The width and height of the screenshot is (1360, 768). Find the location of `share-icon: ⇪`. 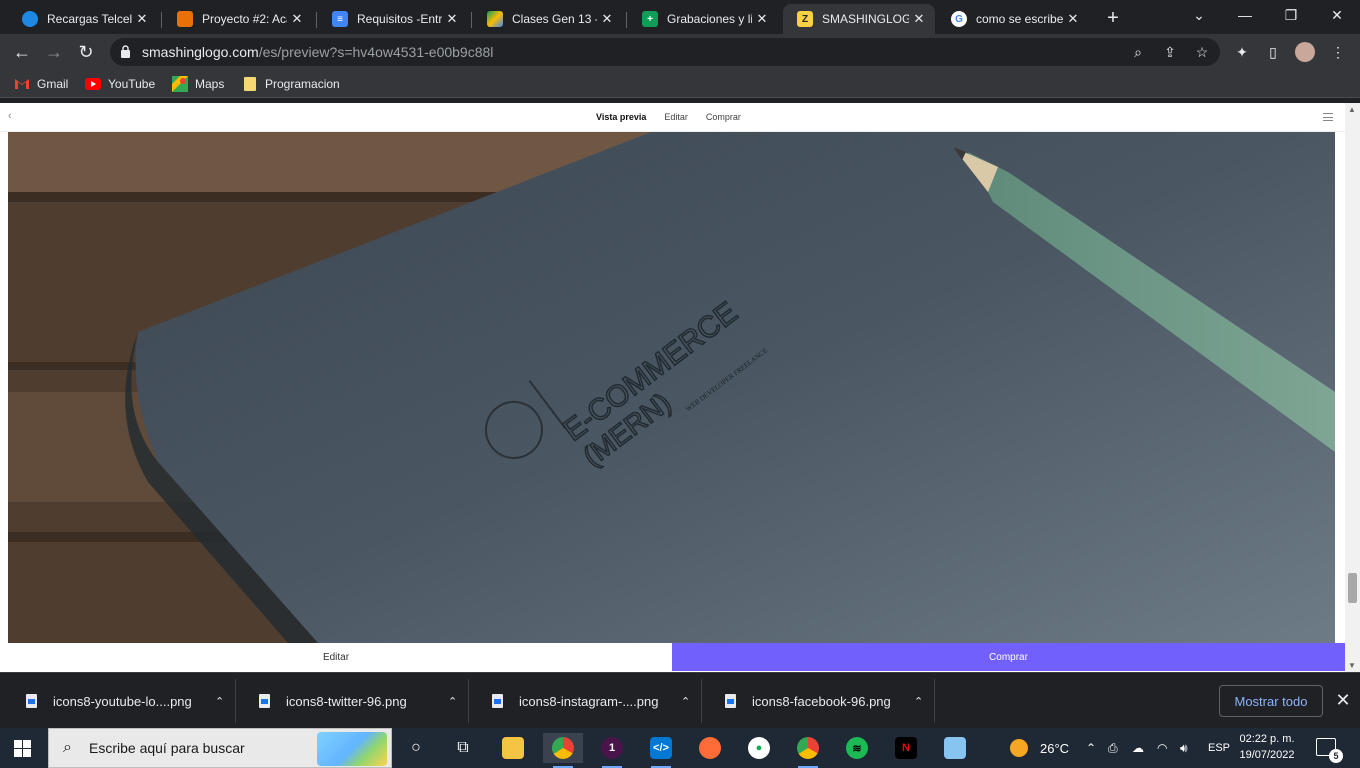

share-icon: ⇪ is located at coordinates (1170, 52).